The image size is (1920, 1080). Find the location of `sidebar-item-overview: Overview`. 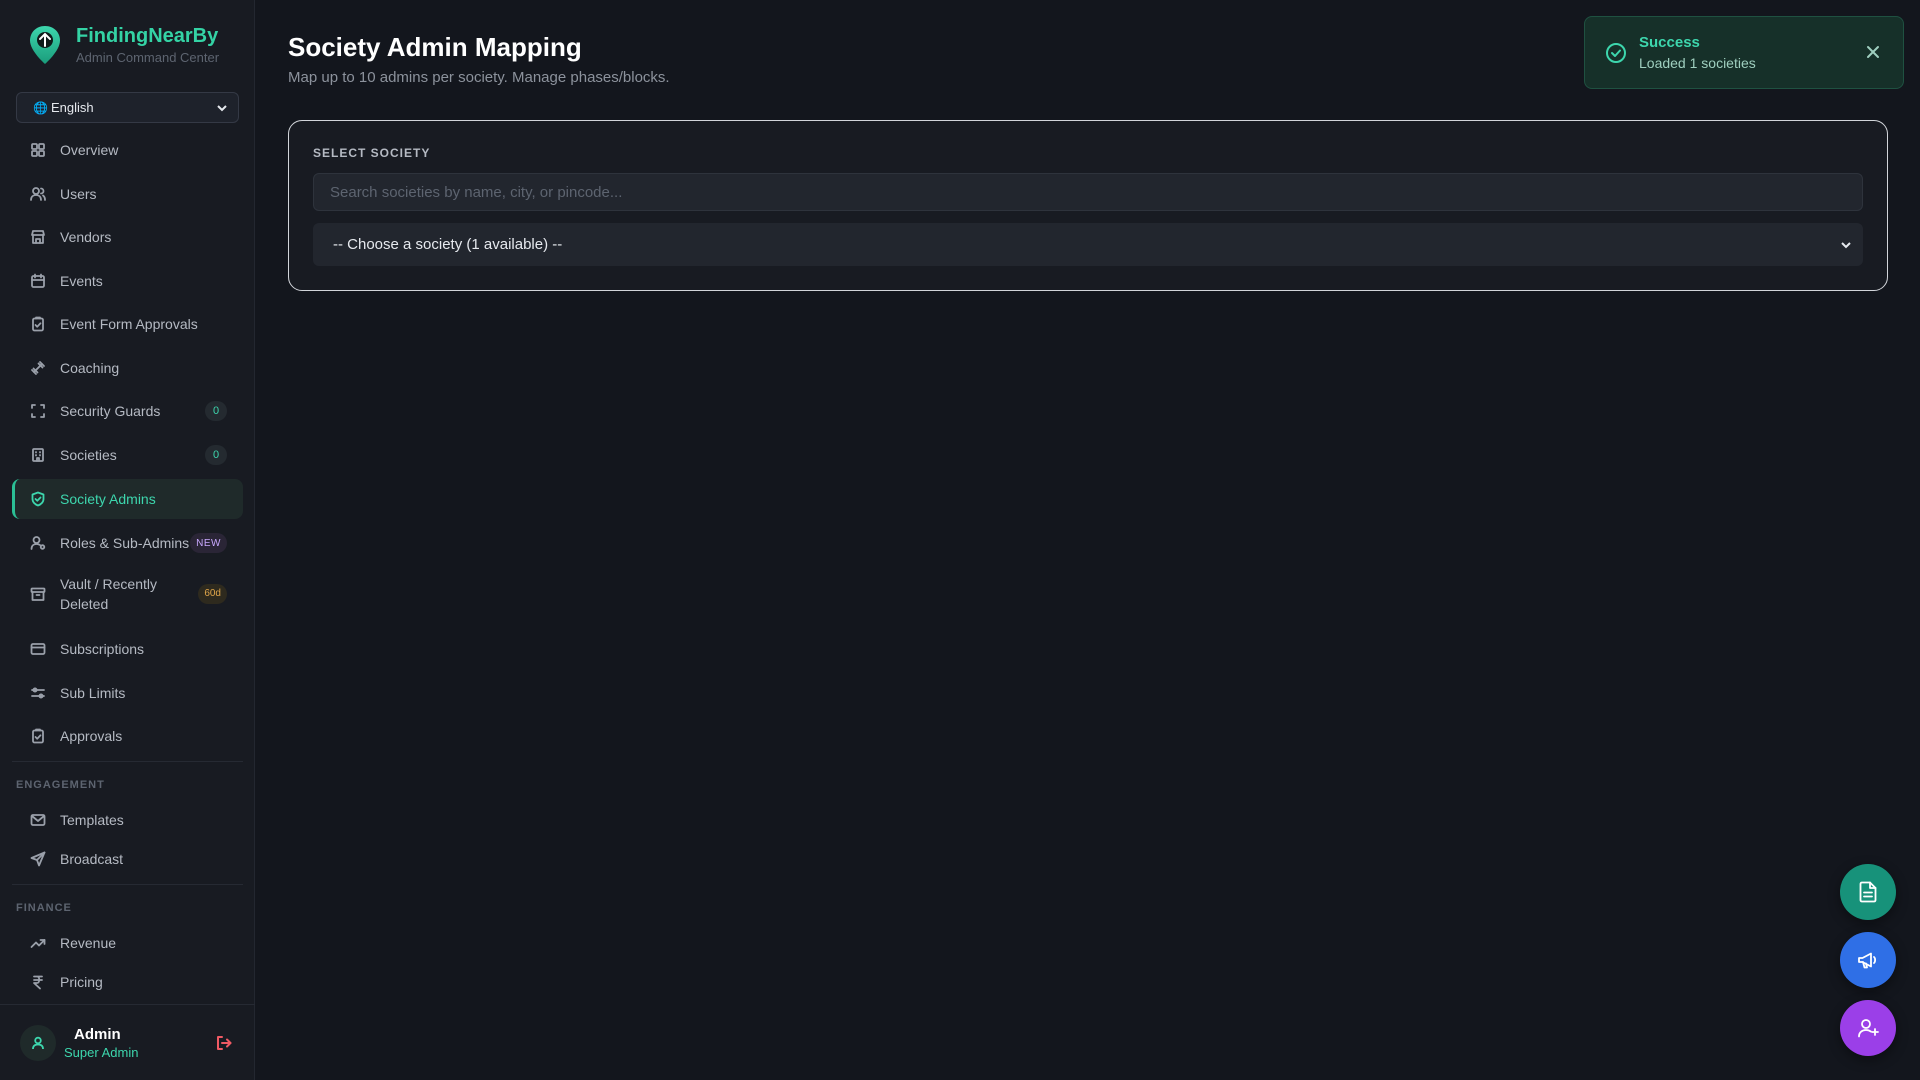

sidebar-item-overview: Overview is located at coordinates (127, 150).